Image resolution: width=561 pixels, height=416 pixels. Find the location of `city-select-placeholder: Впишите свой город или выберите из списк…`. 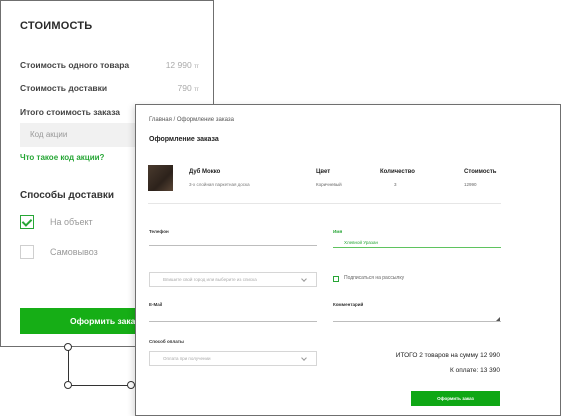

city-select-placeholder: Впишите свой город или выберите из списк… is located at coordinates (210, 279).